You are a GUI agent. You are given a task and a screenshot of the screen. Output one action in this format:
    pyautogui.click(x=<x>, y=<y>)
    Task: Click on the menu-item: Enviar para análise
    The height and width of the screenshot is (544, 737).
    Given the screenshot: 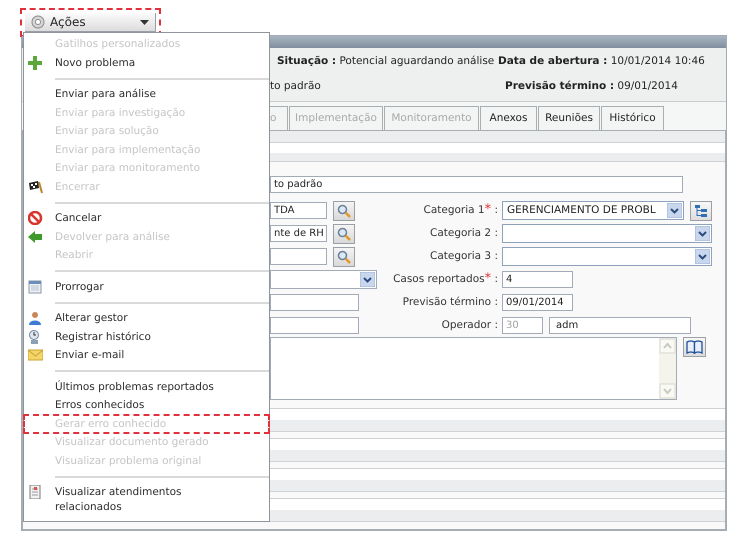 What is the action you would take?
    pyautogui.click(x=146, y=94)
    